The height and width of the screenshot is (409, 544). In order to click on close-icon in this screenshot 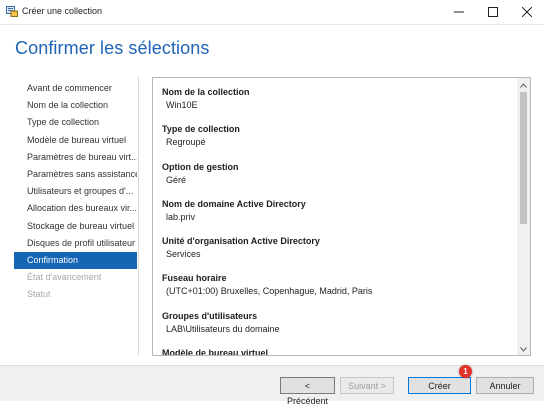, I will do `click(527, 12)`.